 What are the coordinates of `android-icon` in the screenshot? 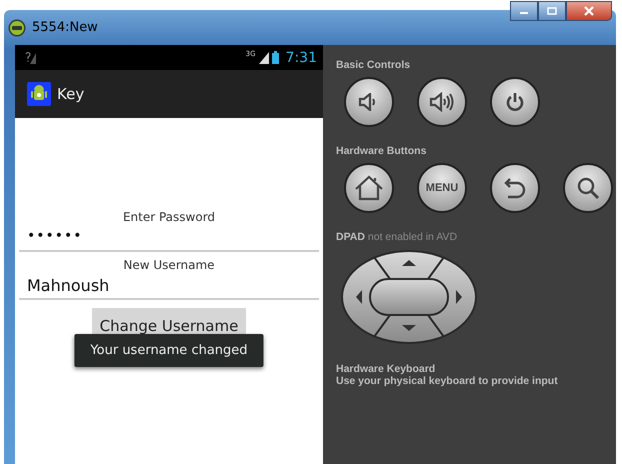 It's located at (17, 28).